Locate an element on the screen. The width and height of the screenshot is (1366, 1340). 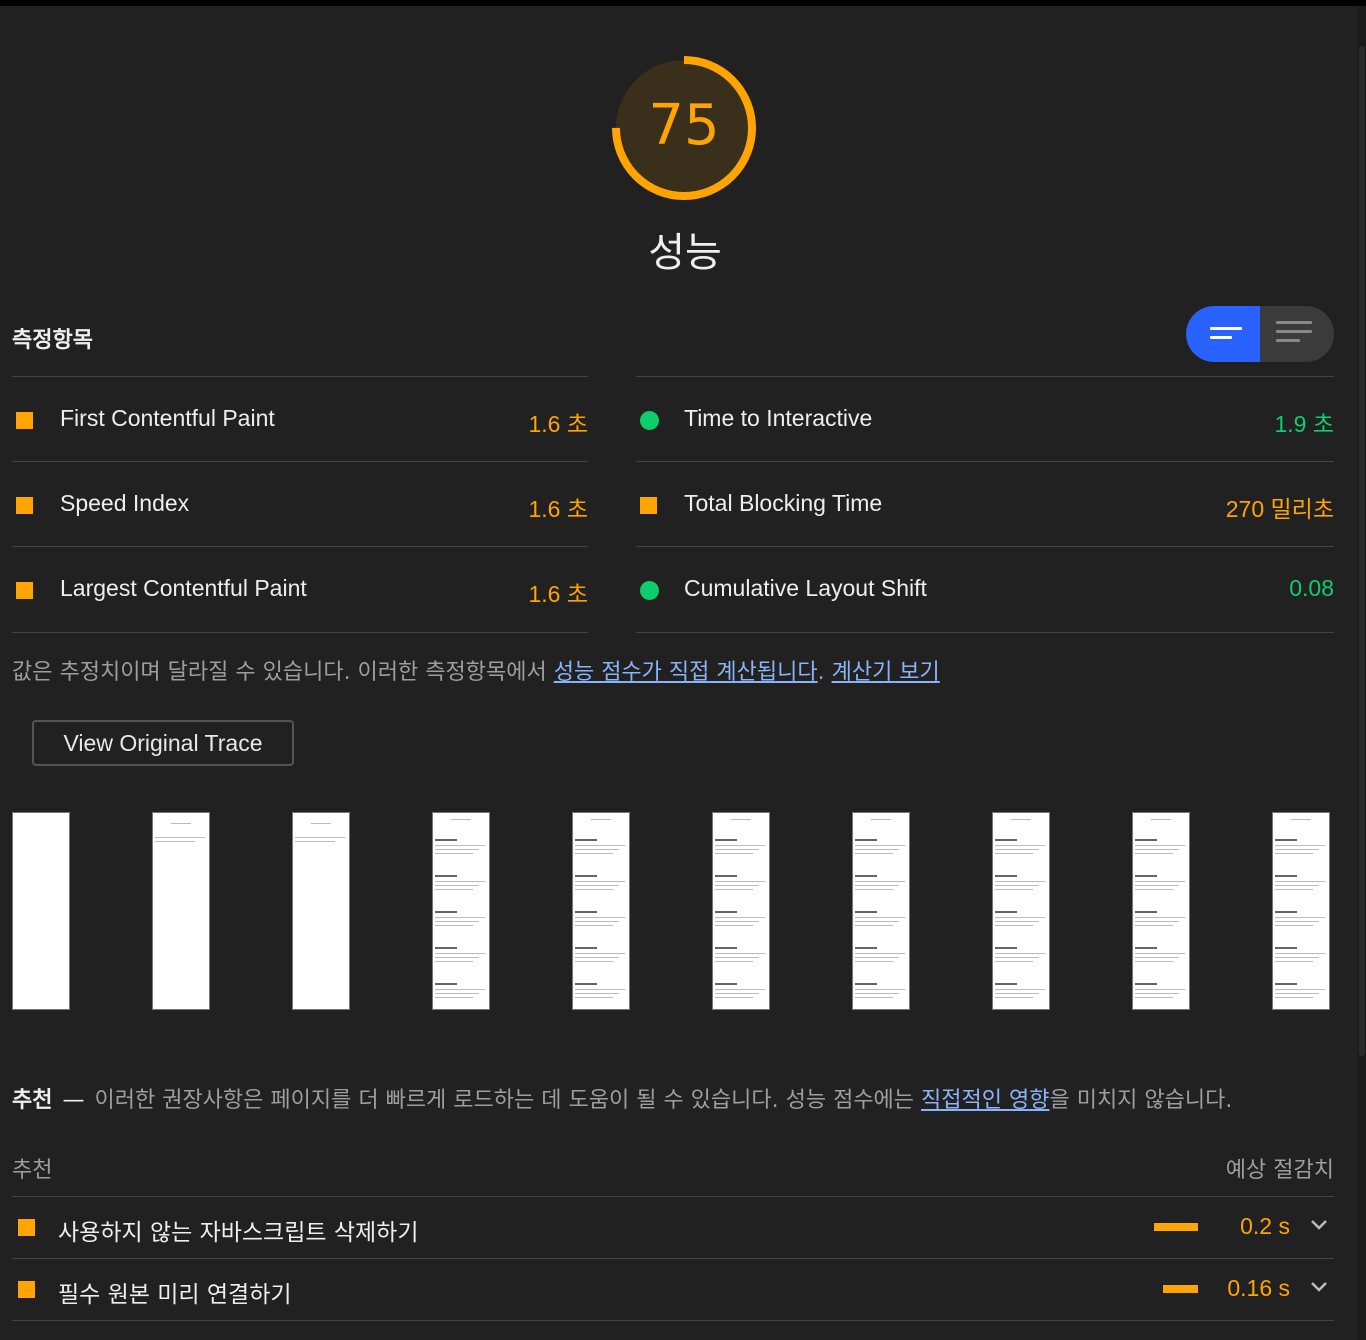
metric-largest-contentful-paint: Largest Contentful Paint 1.6 초 is located at coordinates (300, 588).